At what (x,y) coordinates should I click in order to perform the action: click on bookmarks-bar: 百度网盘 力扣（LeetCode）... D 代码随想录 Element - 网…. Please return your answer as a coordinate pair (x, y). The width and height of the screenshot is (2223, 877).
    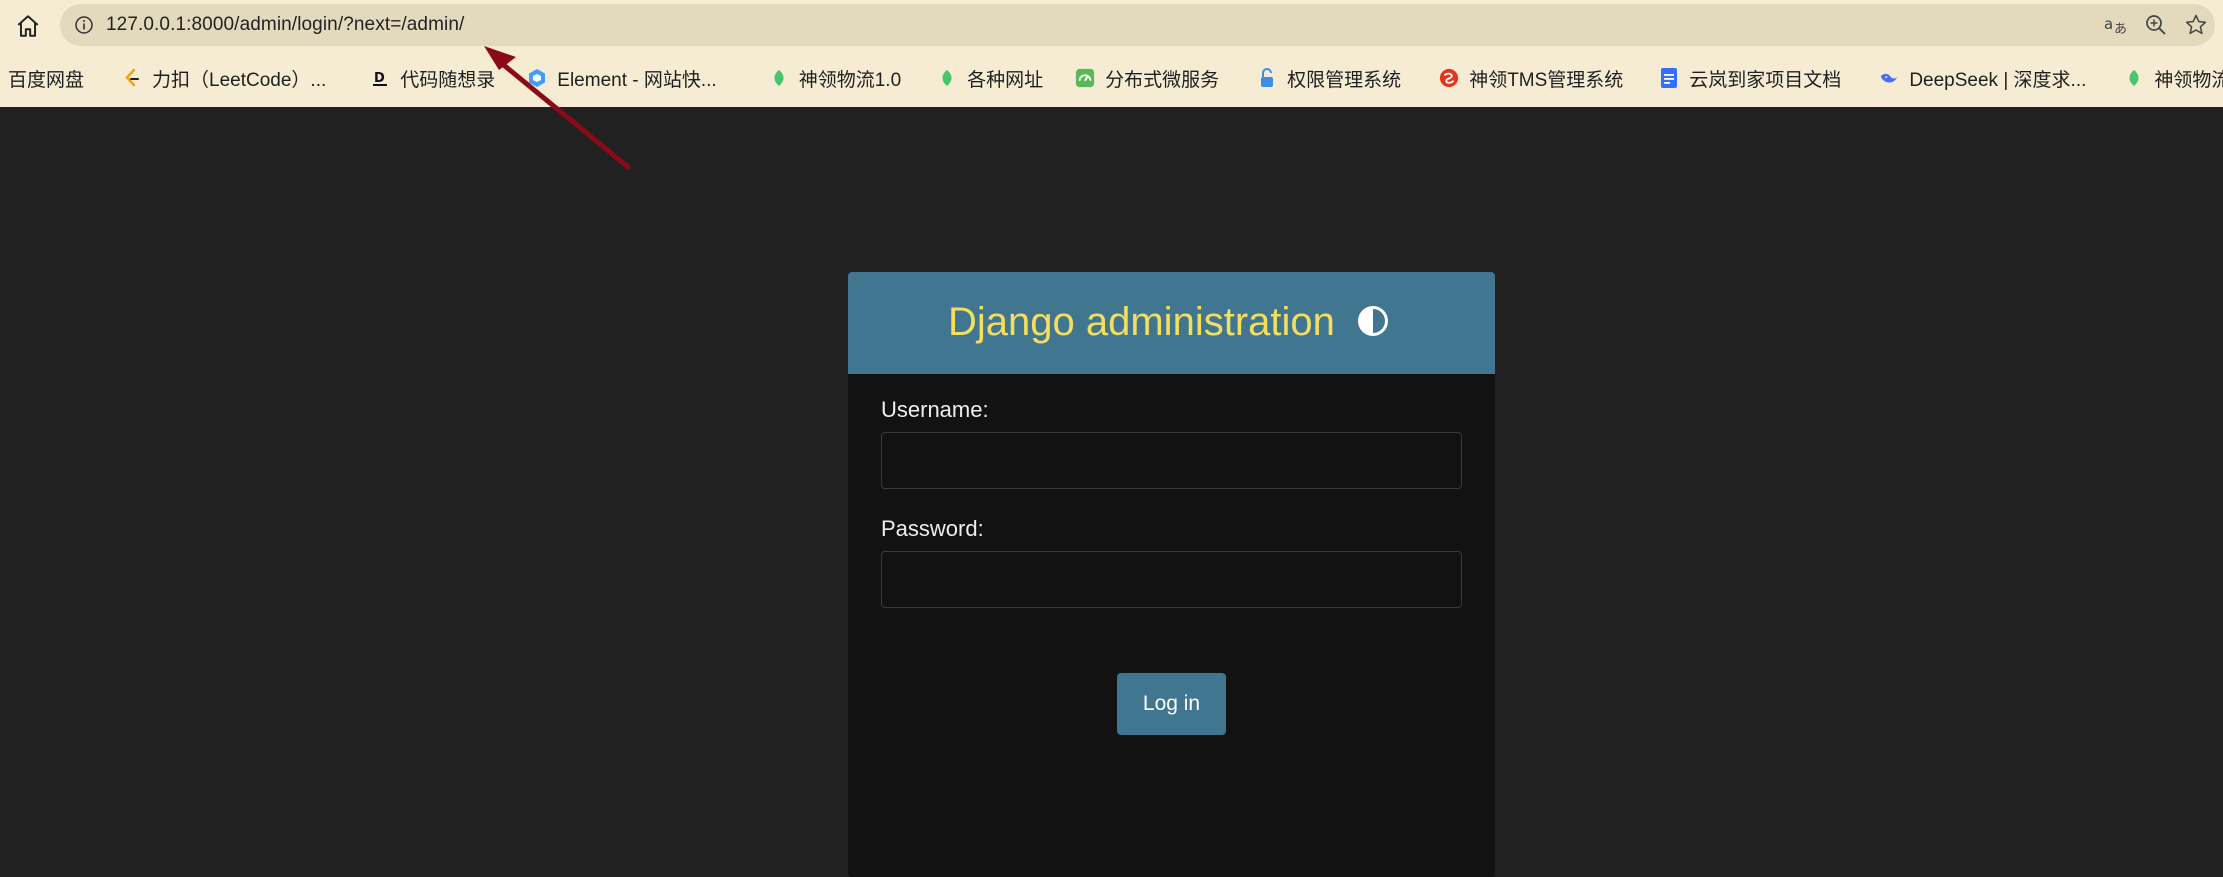
    Looking at the image, I should click on (1111, 78).